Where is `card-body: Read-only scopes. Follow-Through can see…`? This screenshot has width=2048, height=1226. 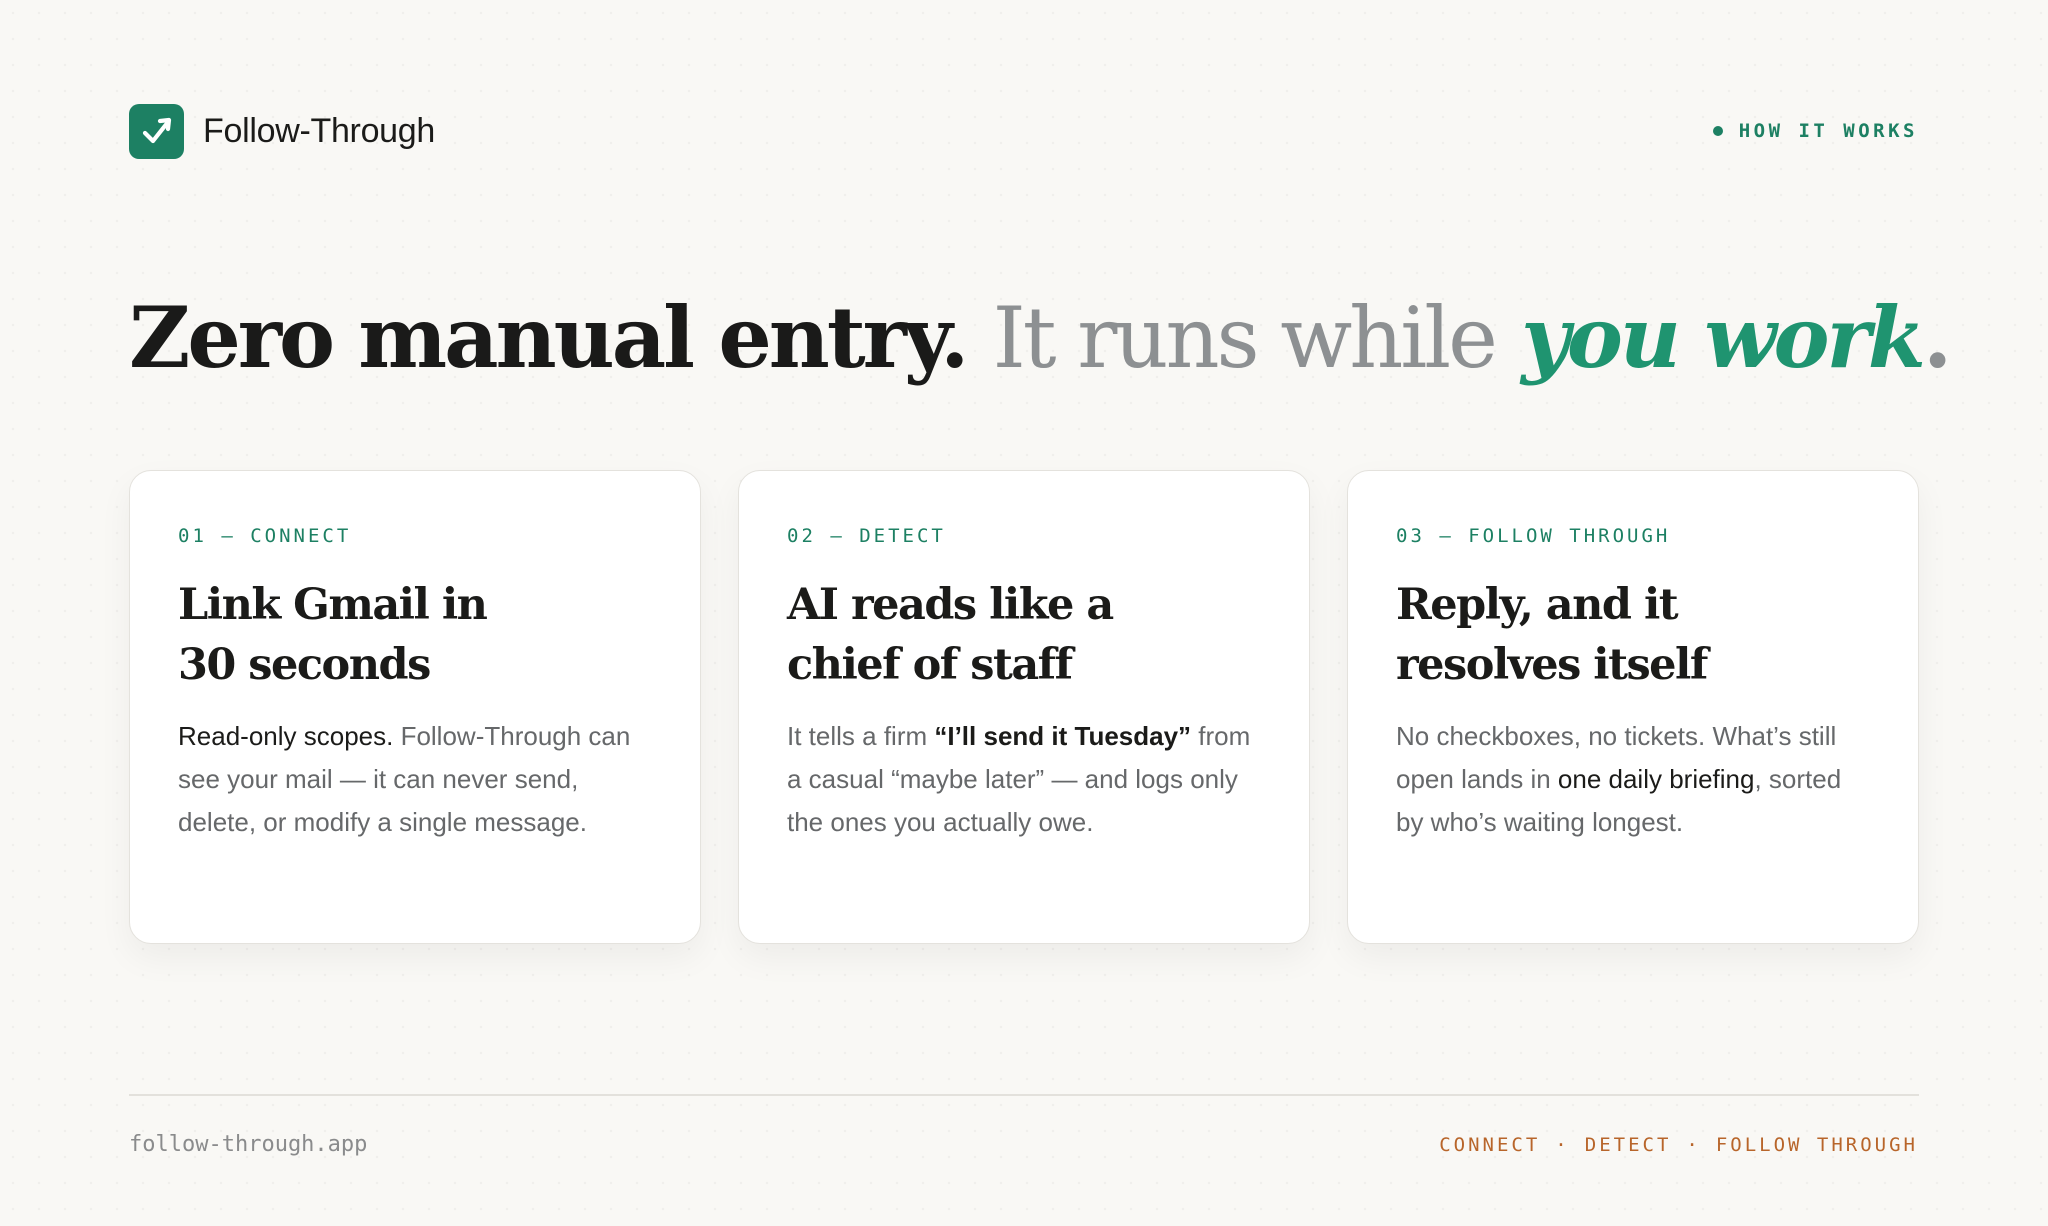
card-body: Read-only scopes. Follow-Through can see… is located at coordinates (415, 779).